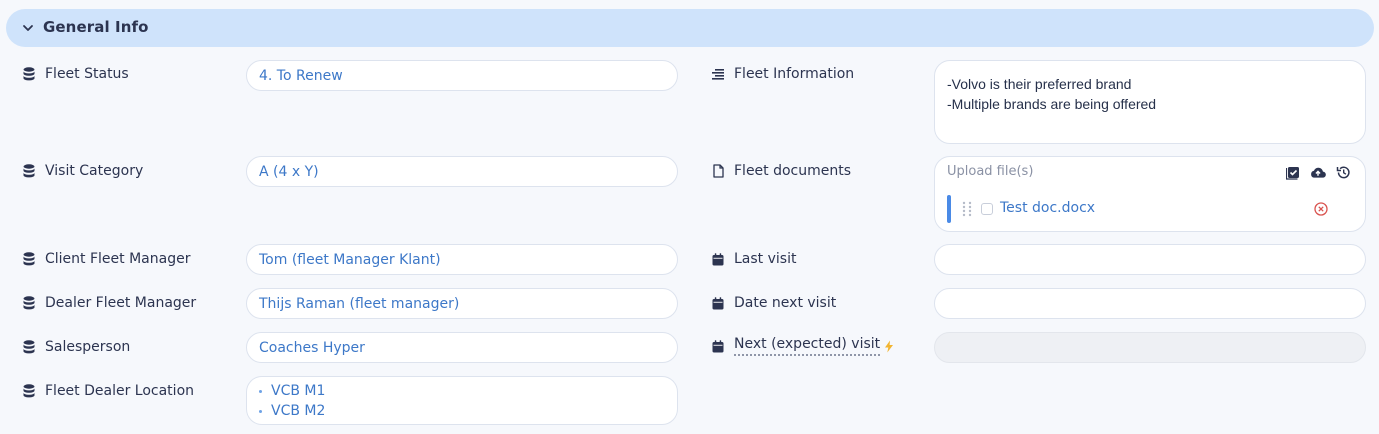 The width and height of the screenshot is (1379, 434). Describe the element at coordinates (718, 74) in the screenshot. I see `text-lines-icon` at that location.